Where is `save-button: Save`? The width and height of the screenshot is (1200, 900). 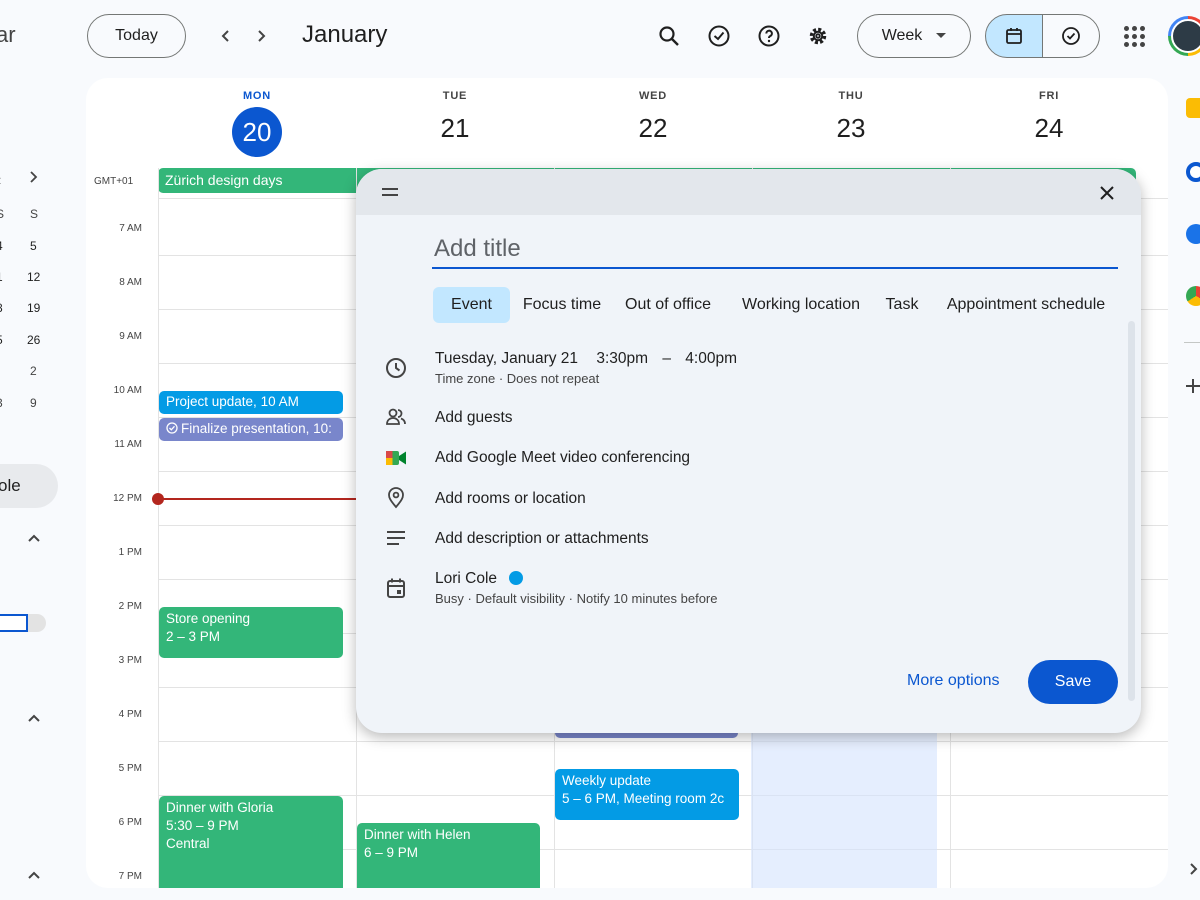
save-button: Save is located at coordinates (1073, 682).